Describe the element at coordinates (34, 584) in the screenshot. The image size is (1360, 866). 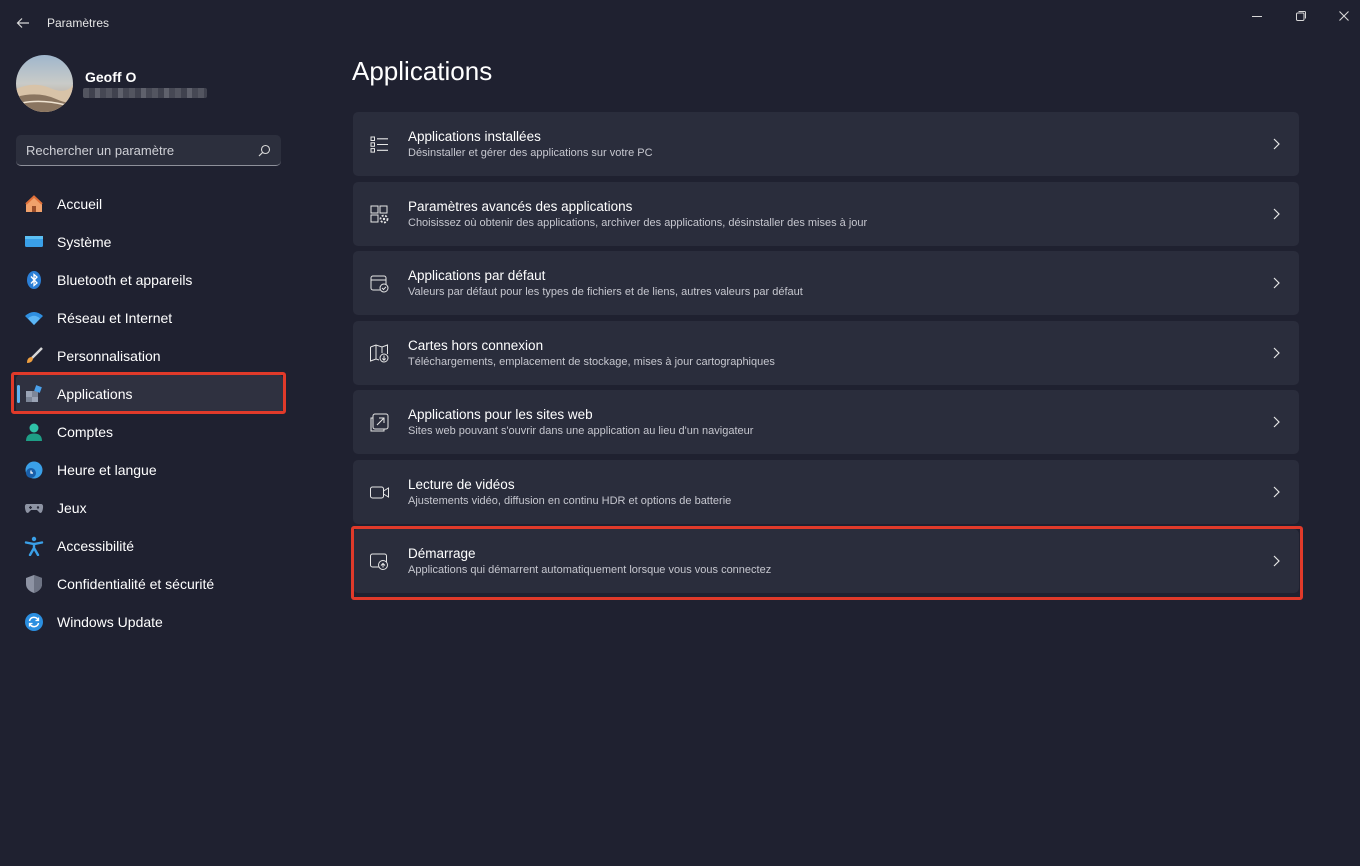
I see `shield-icon` at that location.